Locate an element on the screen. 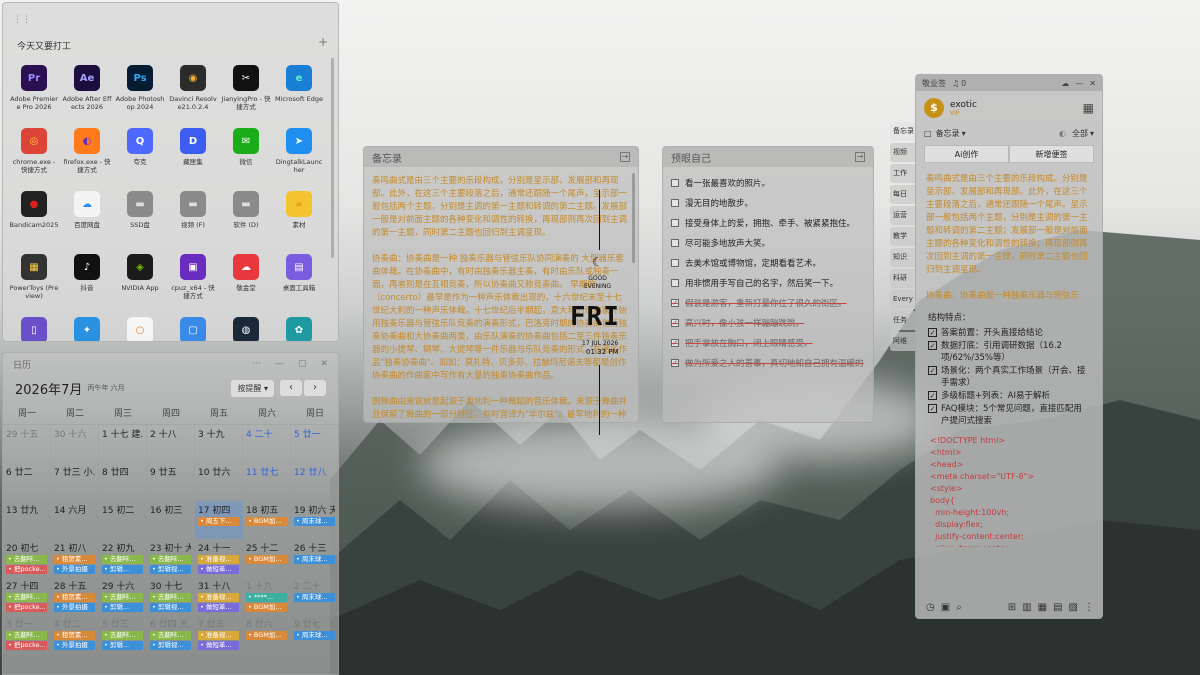 Image resolution: width=1200 pixels, height=675 pixels. side-tab: 每日 is located at coordinates (903, 194).